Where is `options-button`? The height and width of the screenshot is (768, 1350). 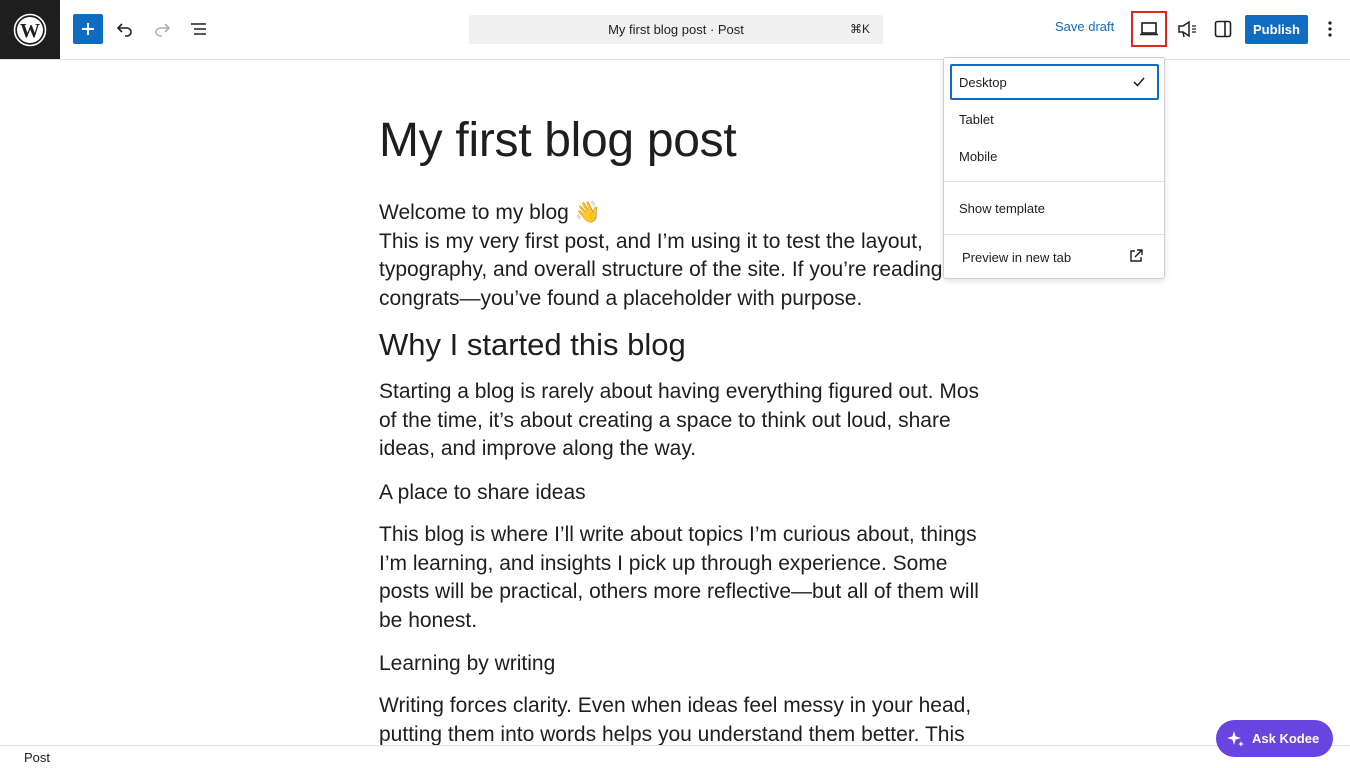 options-button is located at coordinates (1330, 29).